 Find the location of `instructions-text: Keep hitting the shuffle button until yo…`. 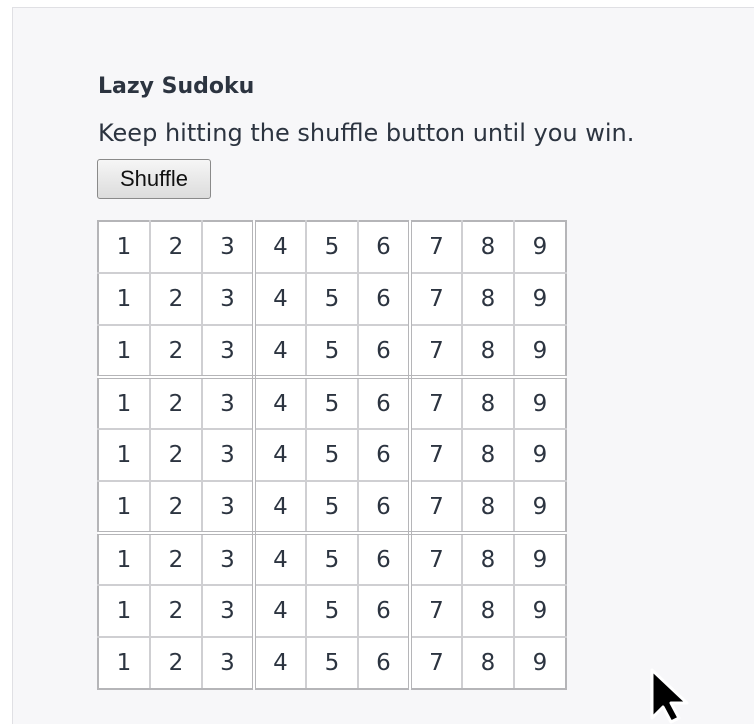

instructions-text: Keep hitting the shuffle button until yo… is located at coordinates (366, 133).